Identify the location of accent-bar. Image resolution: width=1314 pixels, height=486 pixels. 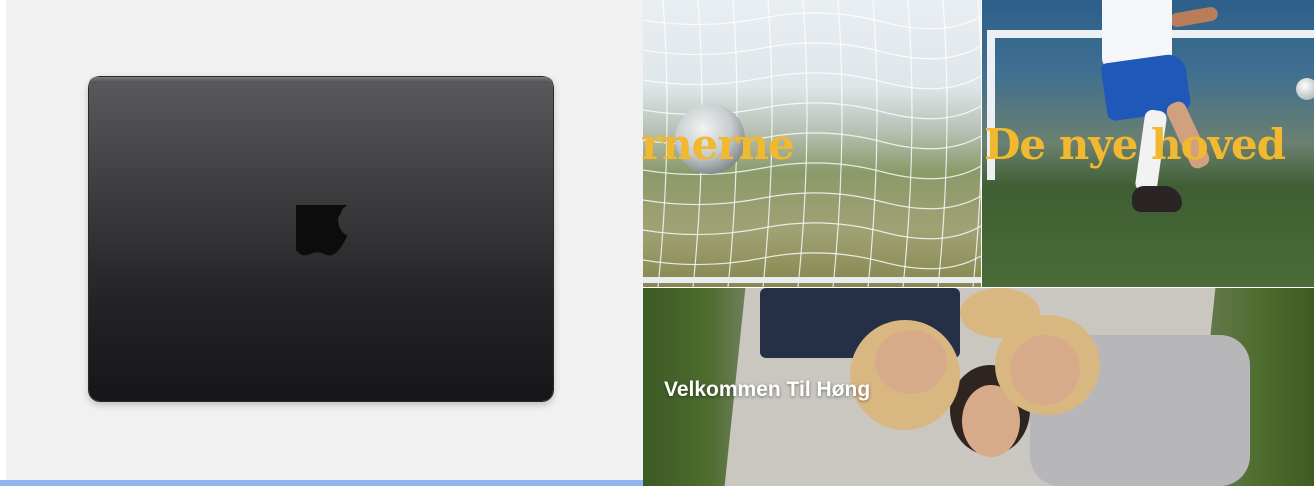
(321, 483).